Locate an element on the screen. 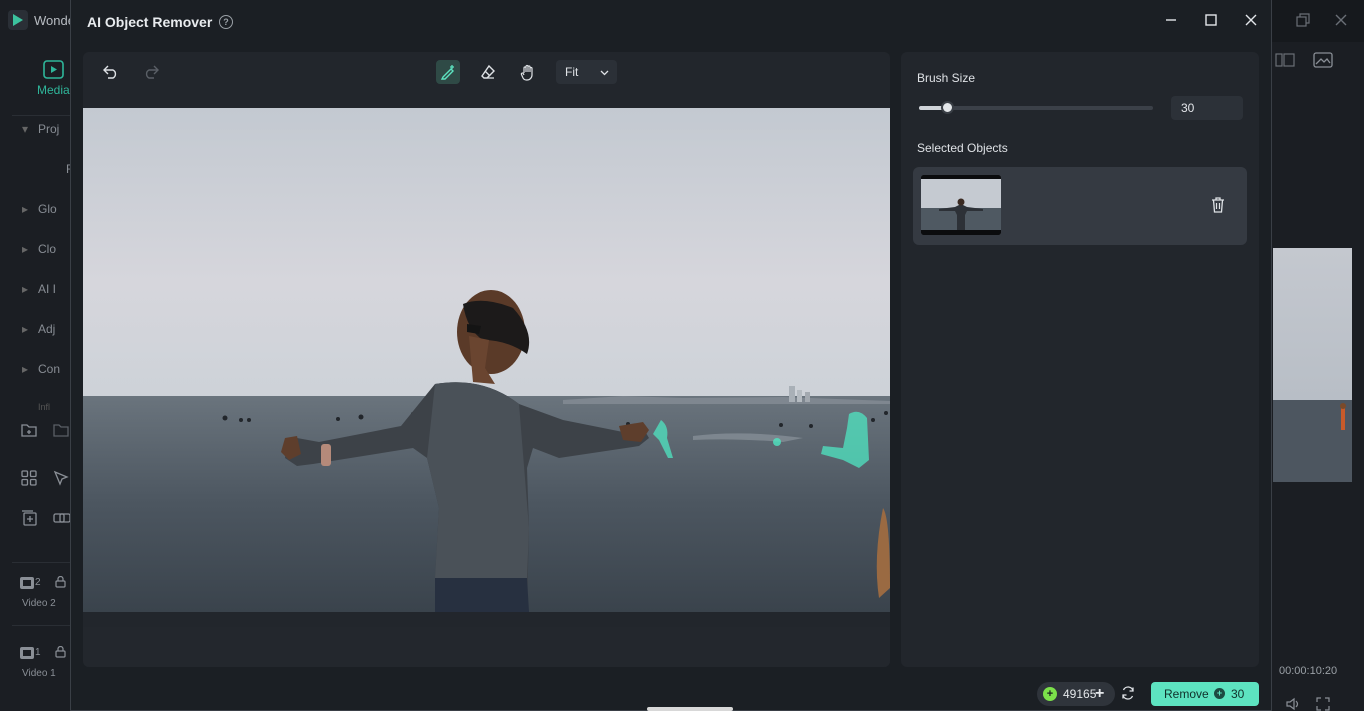 This screenshot has height=711, width=1364. left-row-ai: ▸ AI I is located at coordinates (39, 289).